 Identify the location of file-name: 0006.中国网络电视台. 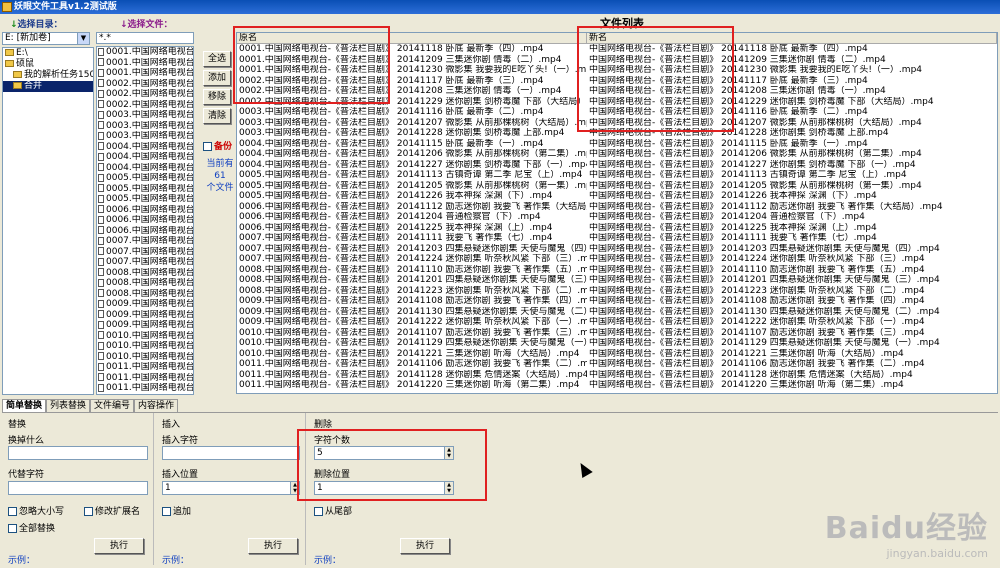
(149, 209).